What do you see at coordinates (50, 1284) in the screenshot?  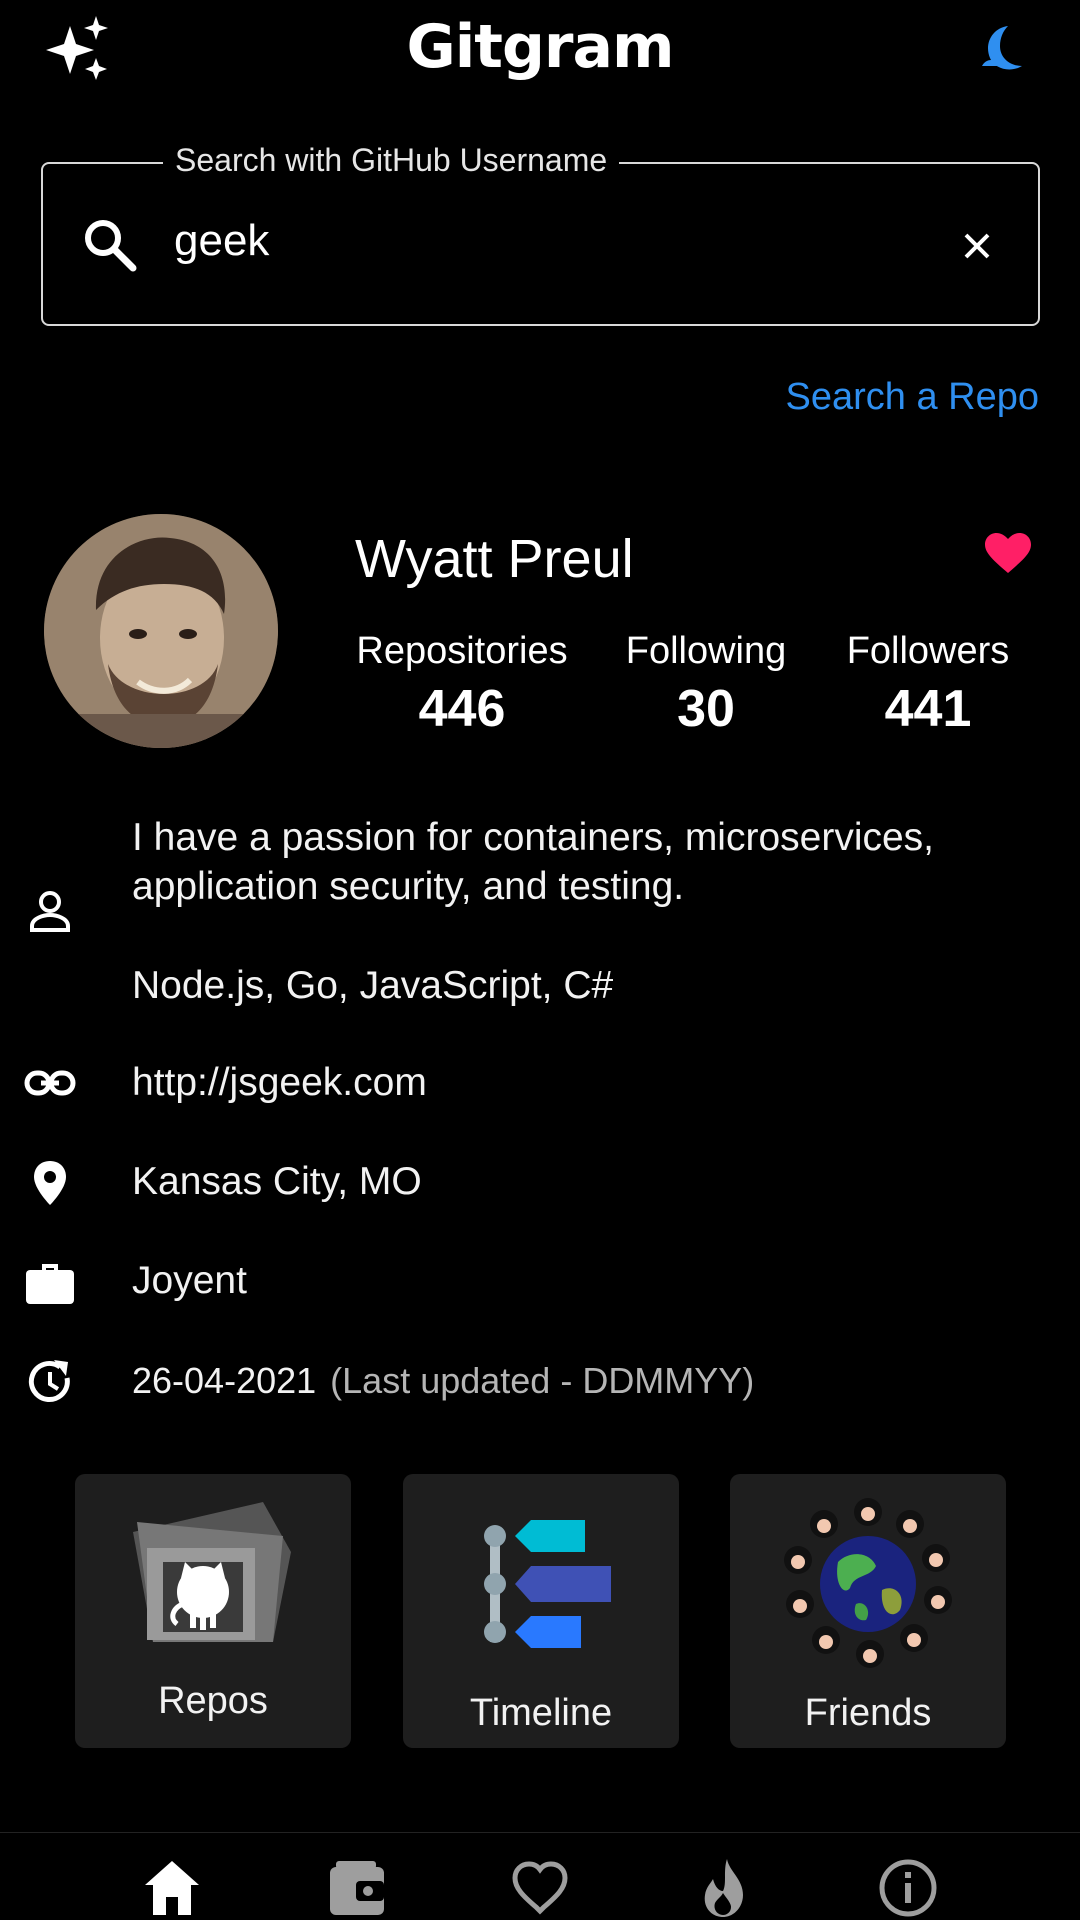 I see `briefcase-icon` at bounding box center [50, 1284].